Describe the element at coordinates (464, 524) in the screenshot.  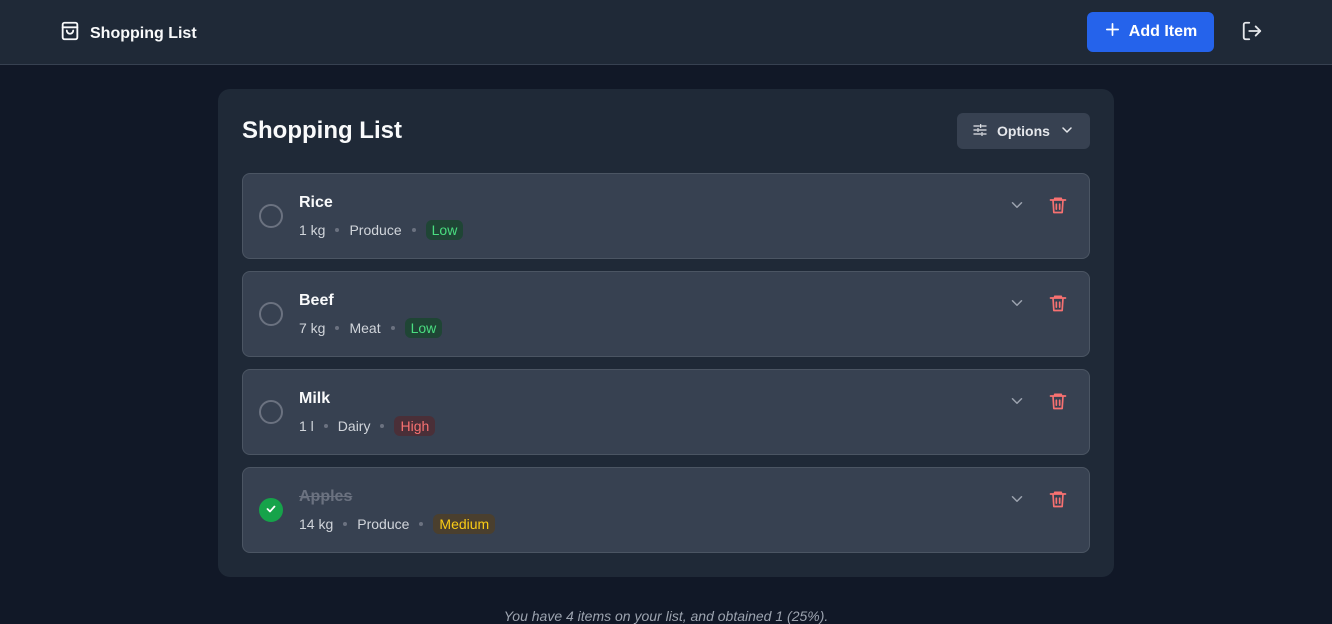
I see `priority-badge: Medium` at that location.